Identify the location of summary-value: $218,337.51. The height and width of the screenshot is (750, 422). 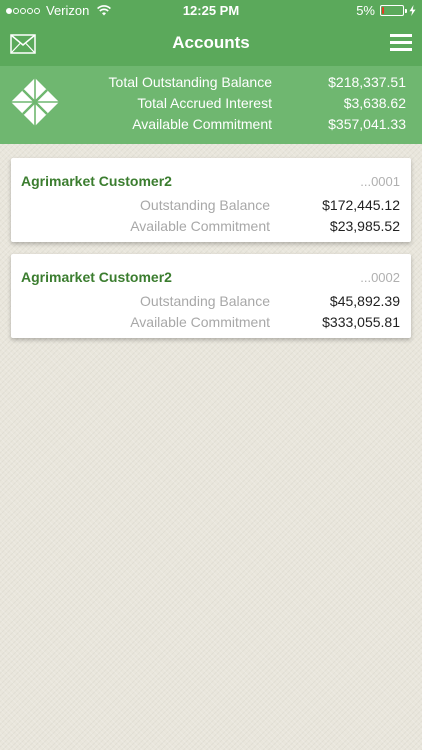
(367, 82).